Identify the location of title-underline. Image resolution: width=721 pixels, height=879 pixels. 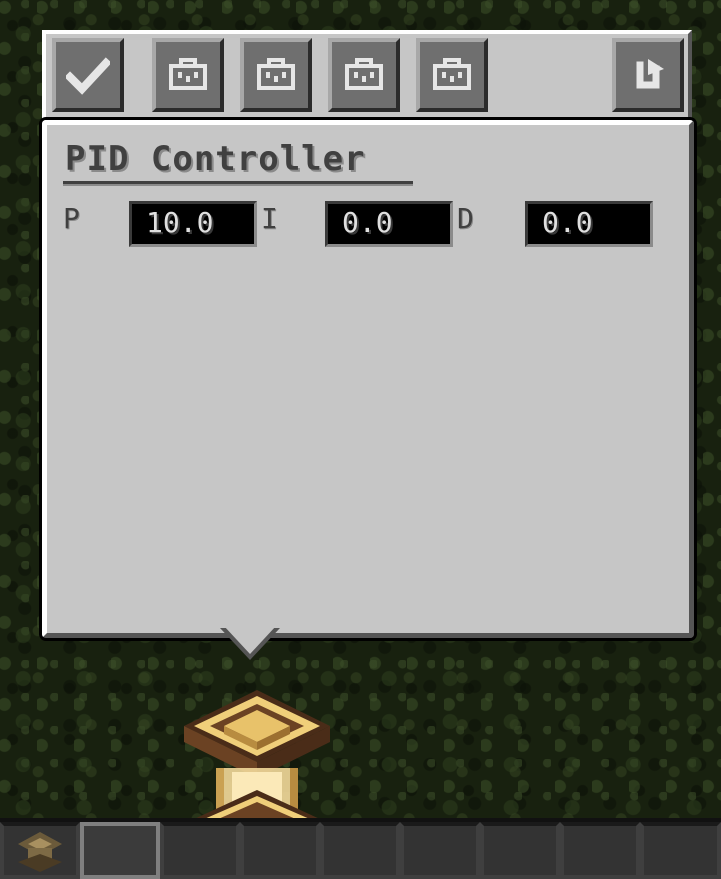
(238, 182).